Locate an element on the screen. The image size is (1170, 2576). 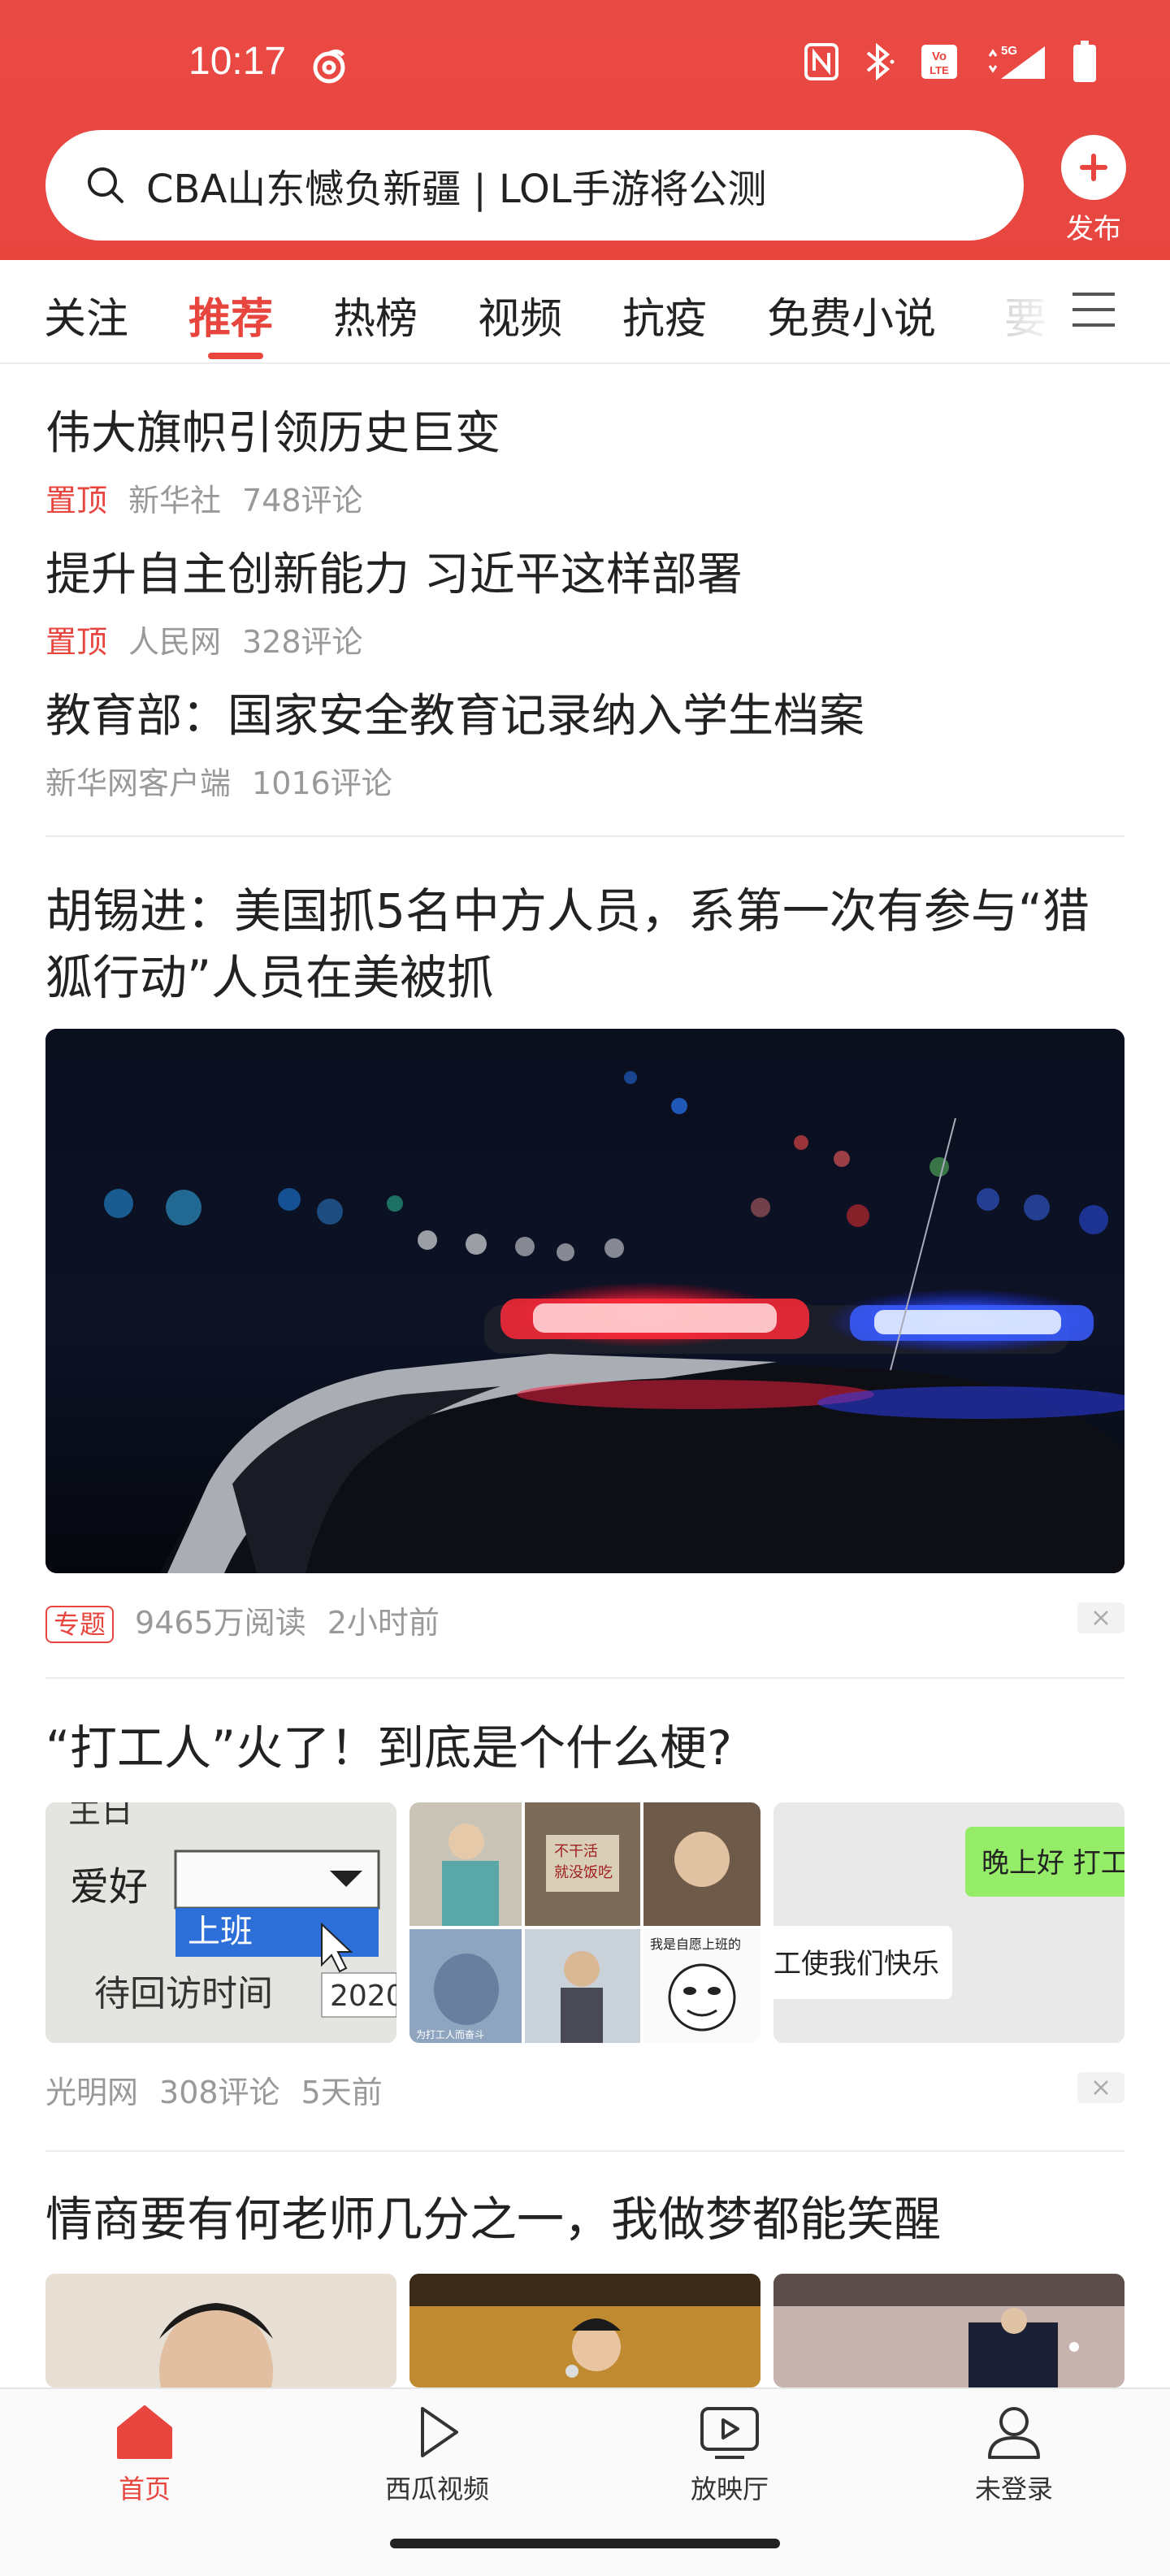
search-bar: CBA山东憾负新疆 | LOL手游将公测 is located at coordinates (535, 185).